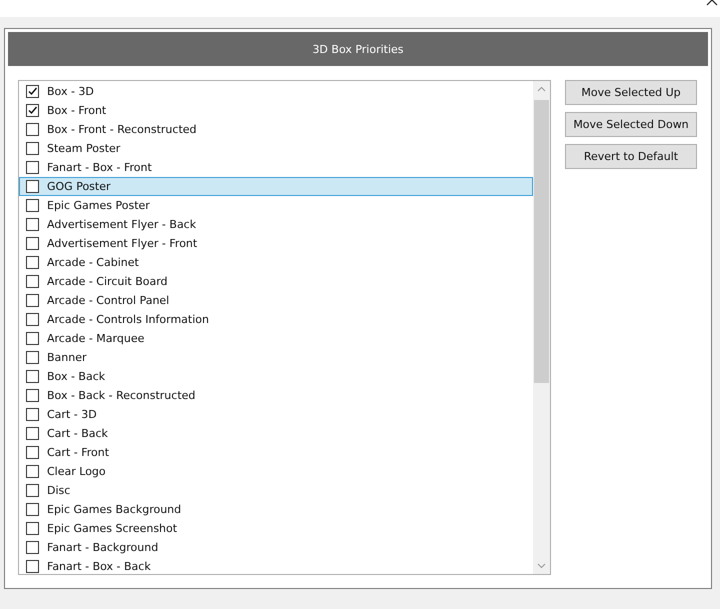 The width and height of the screenshot is (720, 609). Describe the element at coordinates (276, 528) in the screenshot. I see `list-item: Epic Games Screenshot` at that location.